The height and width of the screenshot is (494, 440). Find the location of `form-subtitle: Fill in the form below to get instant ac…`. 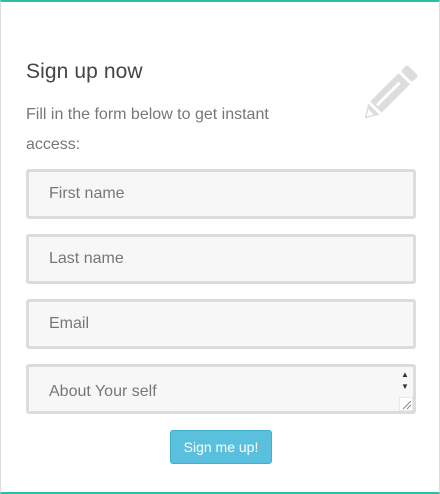

form-subtitle: Fill in the form below to get instant ac… is located at coordinates (147, 129).